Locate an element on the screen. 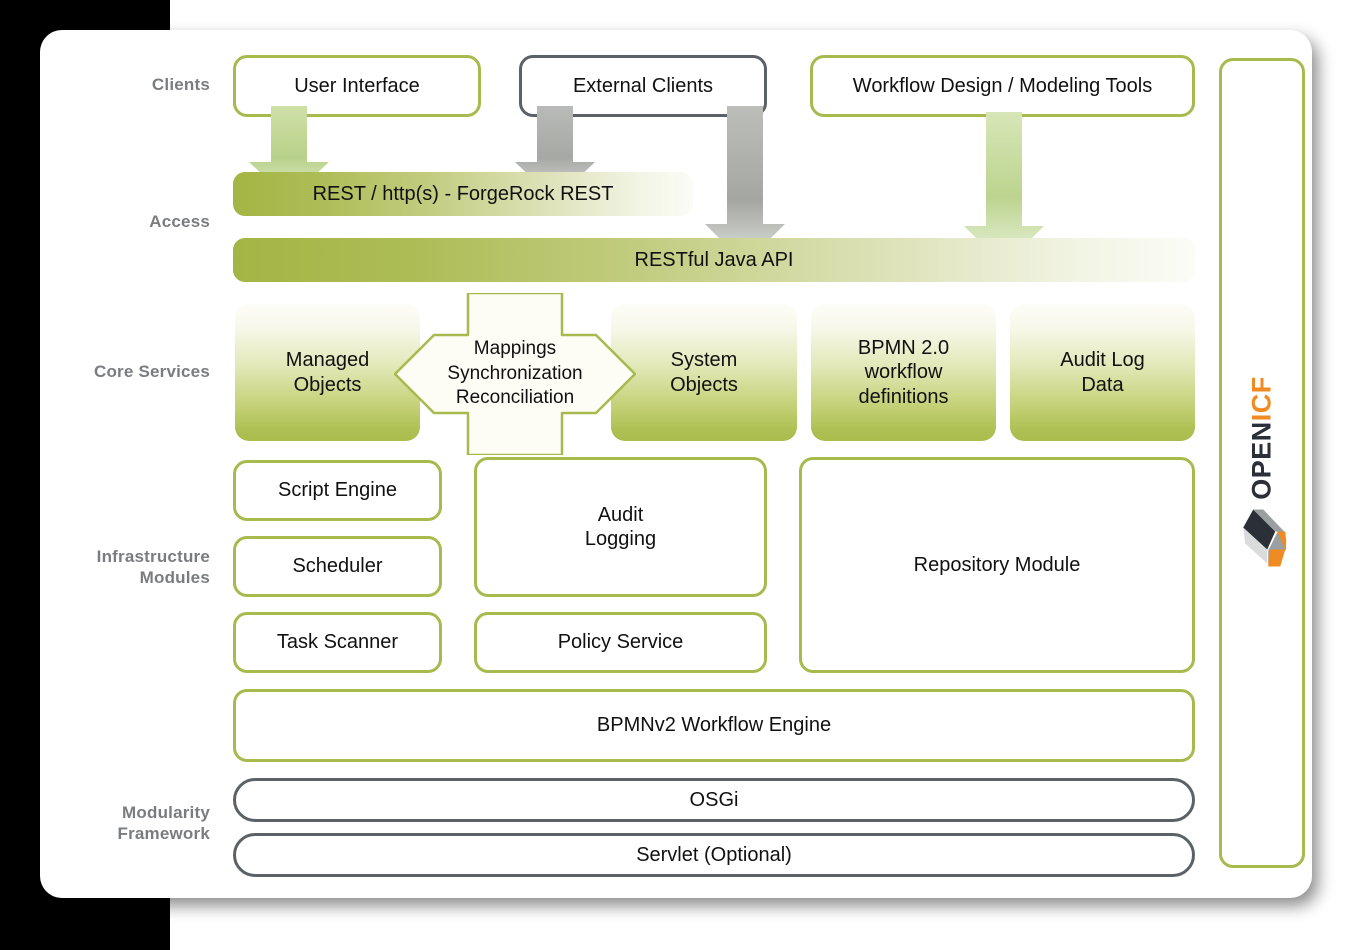 This screenshot has width=1348, height=950. core-box-bpmn-workflow-definitions: BPMN 2.0 workflow definitions is located at coordinates (903, 372).